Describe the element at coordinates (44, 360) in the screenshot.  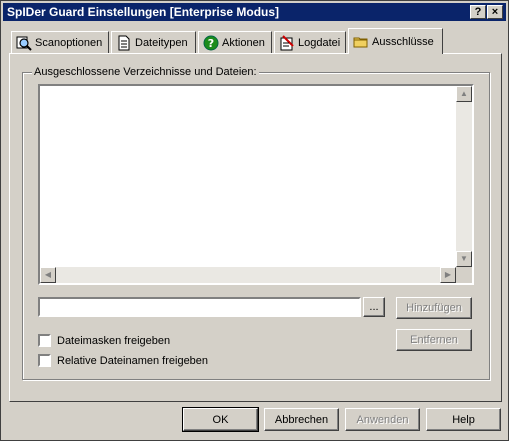
I see `relative-names-checkbox` at that location.